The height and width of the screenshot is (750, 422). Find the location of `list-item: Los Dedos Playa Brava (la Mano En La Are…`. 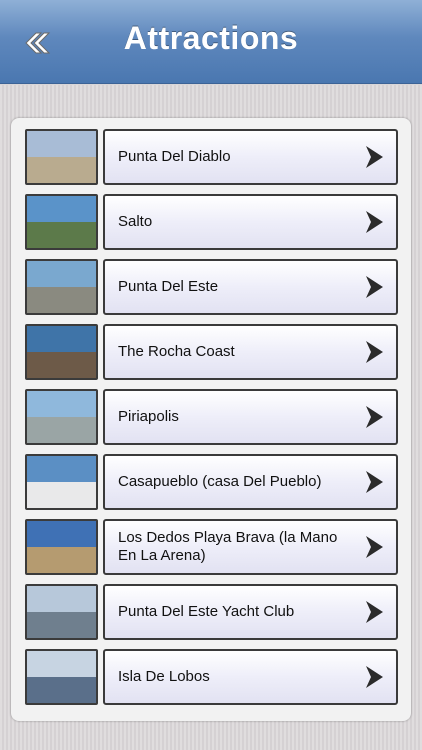

list-item: Los Dedos Playa Brava (la Mano En La Are… is located at coordinates (211, 547).